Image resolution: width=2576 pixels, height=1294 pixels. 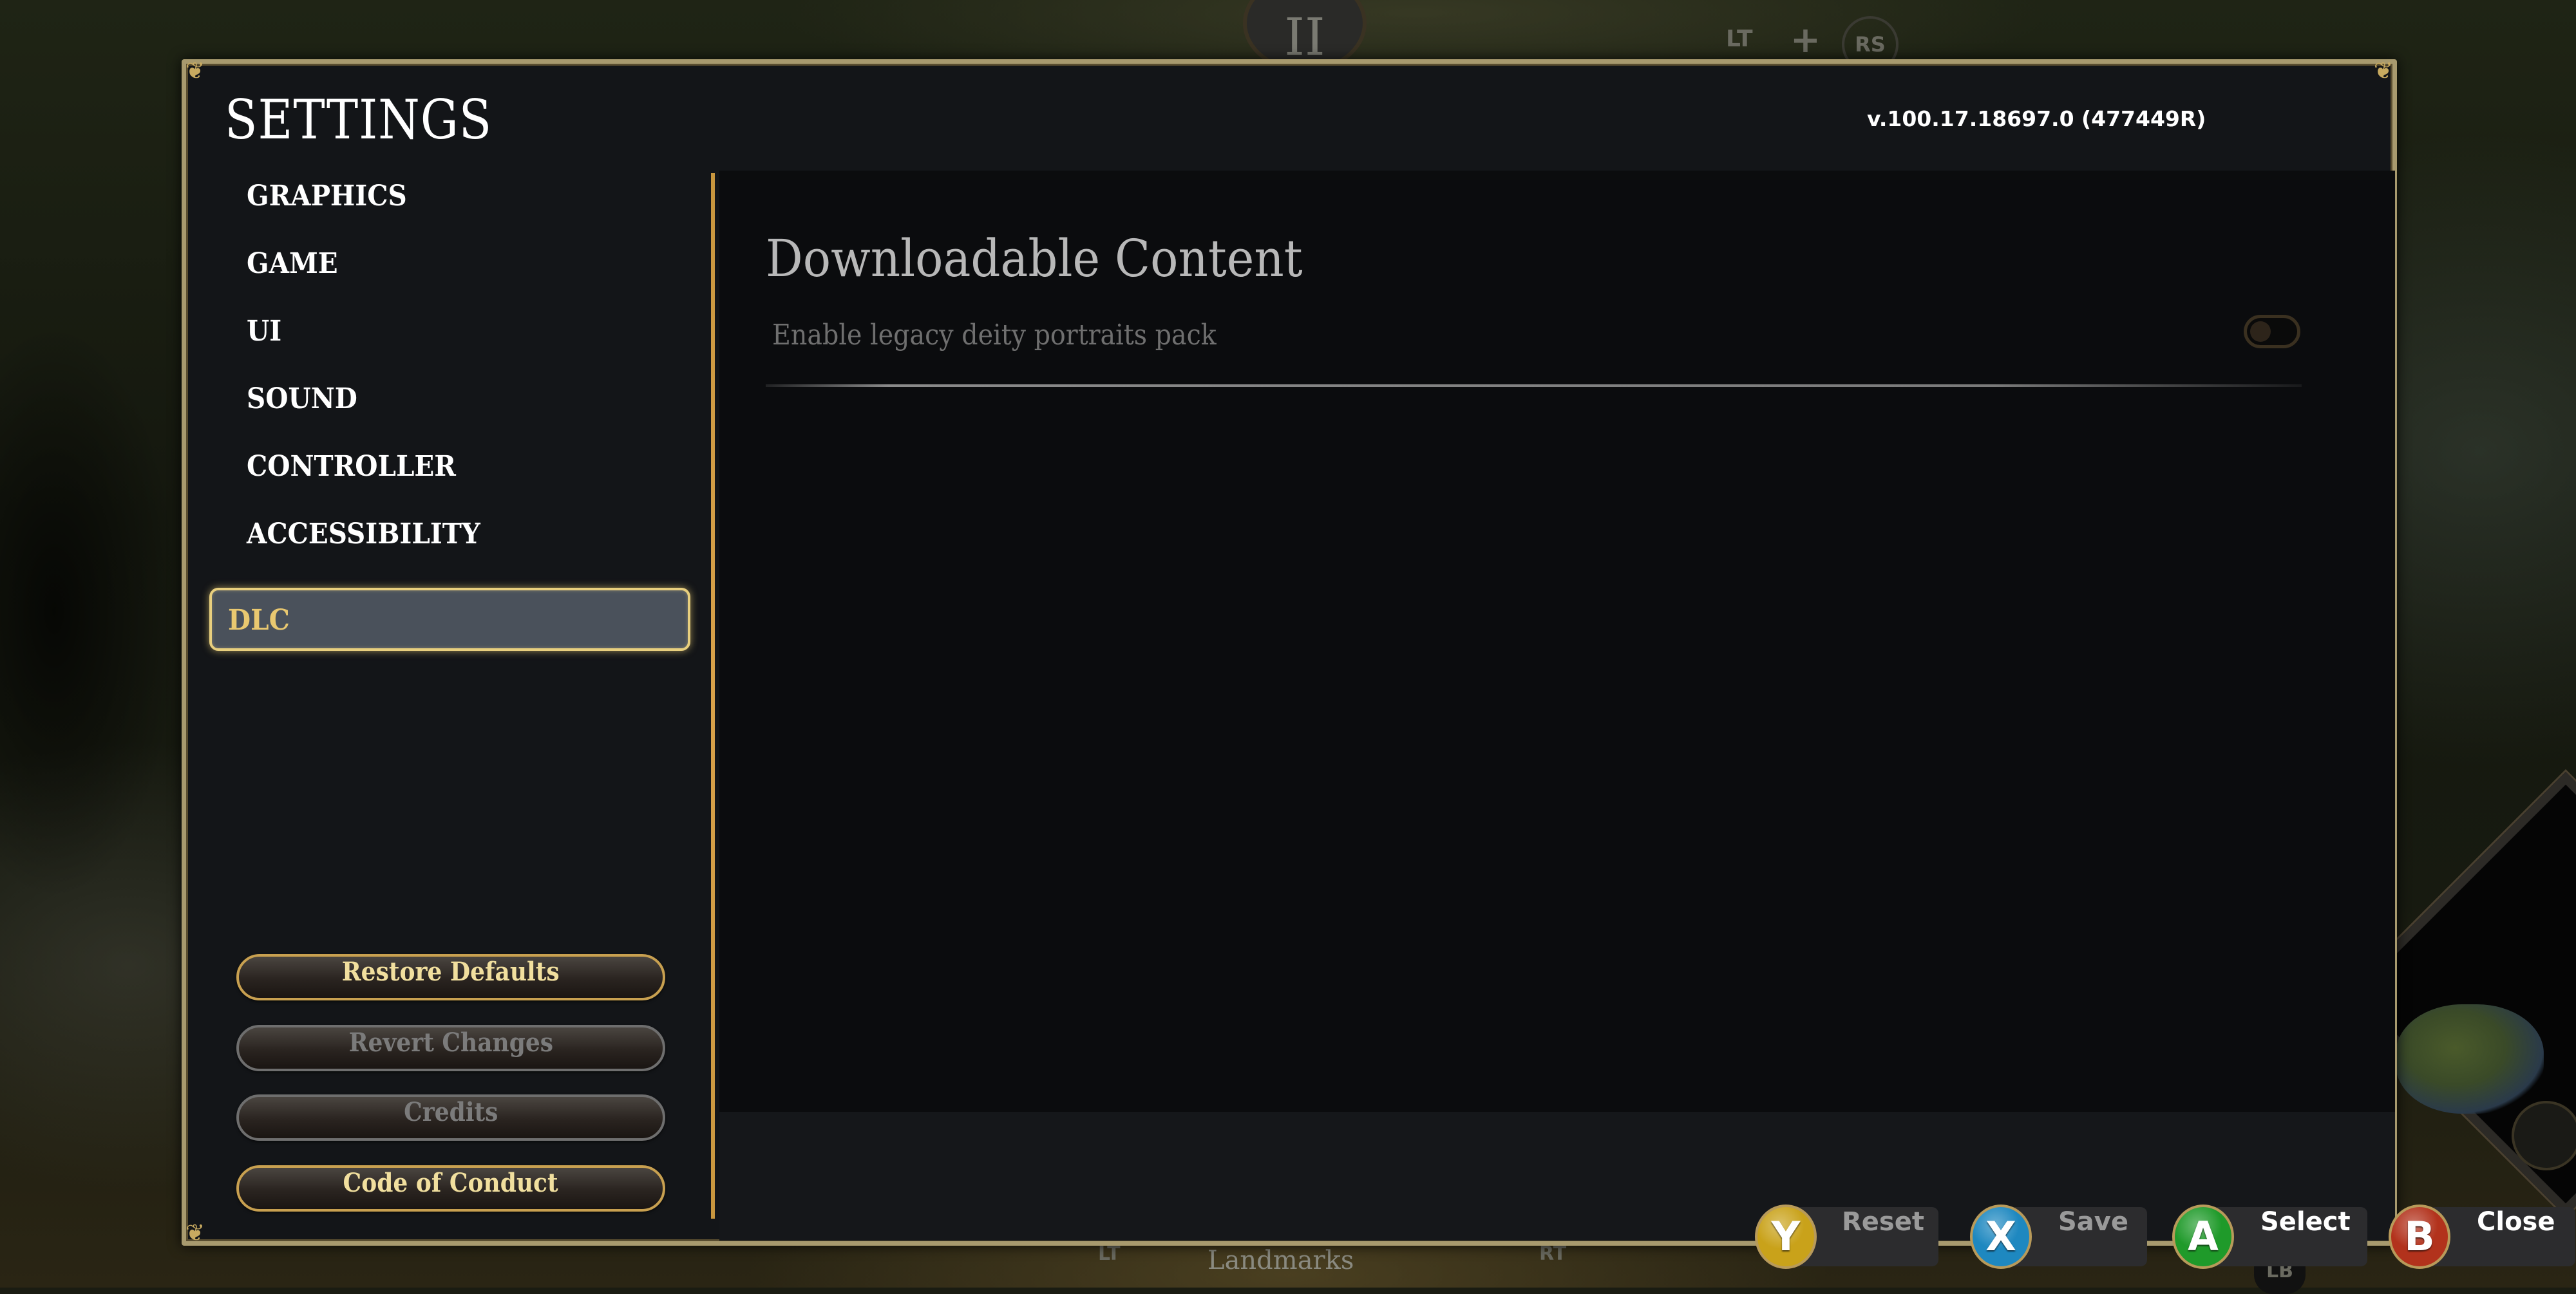 I want to click on x-button-icon: X, so click(x=2001, y=1237).